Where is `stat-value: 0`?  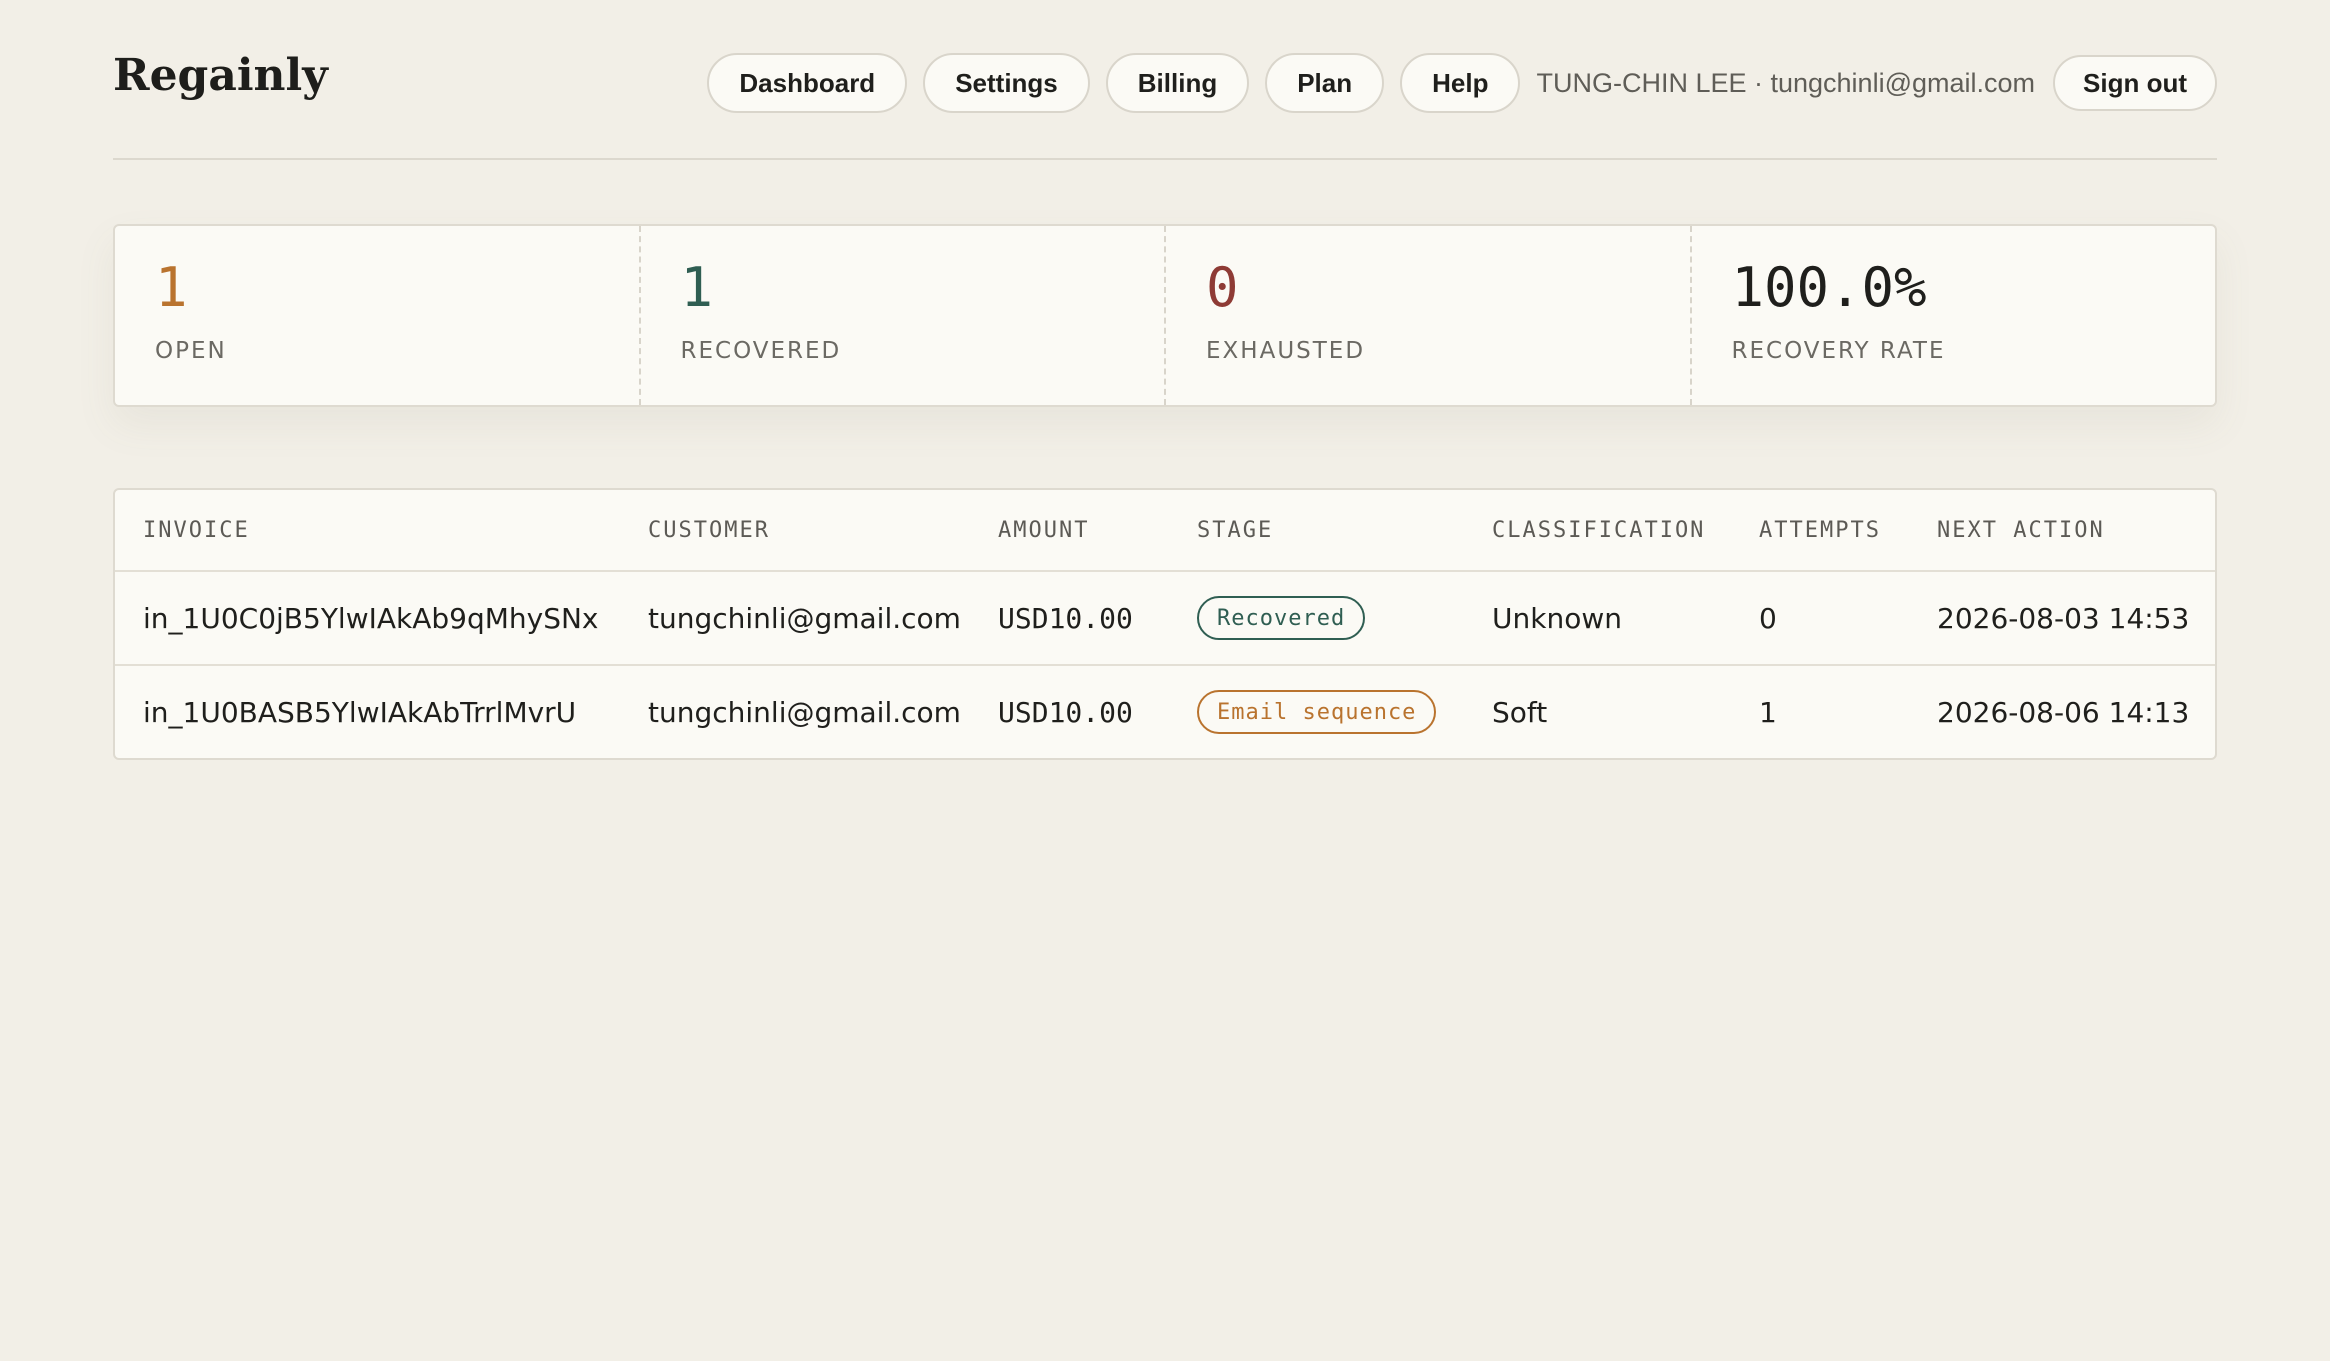
stat-value: 0 is located at coordinates (1222, 287).